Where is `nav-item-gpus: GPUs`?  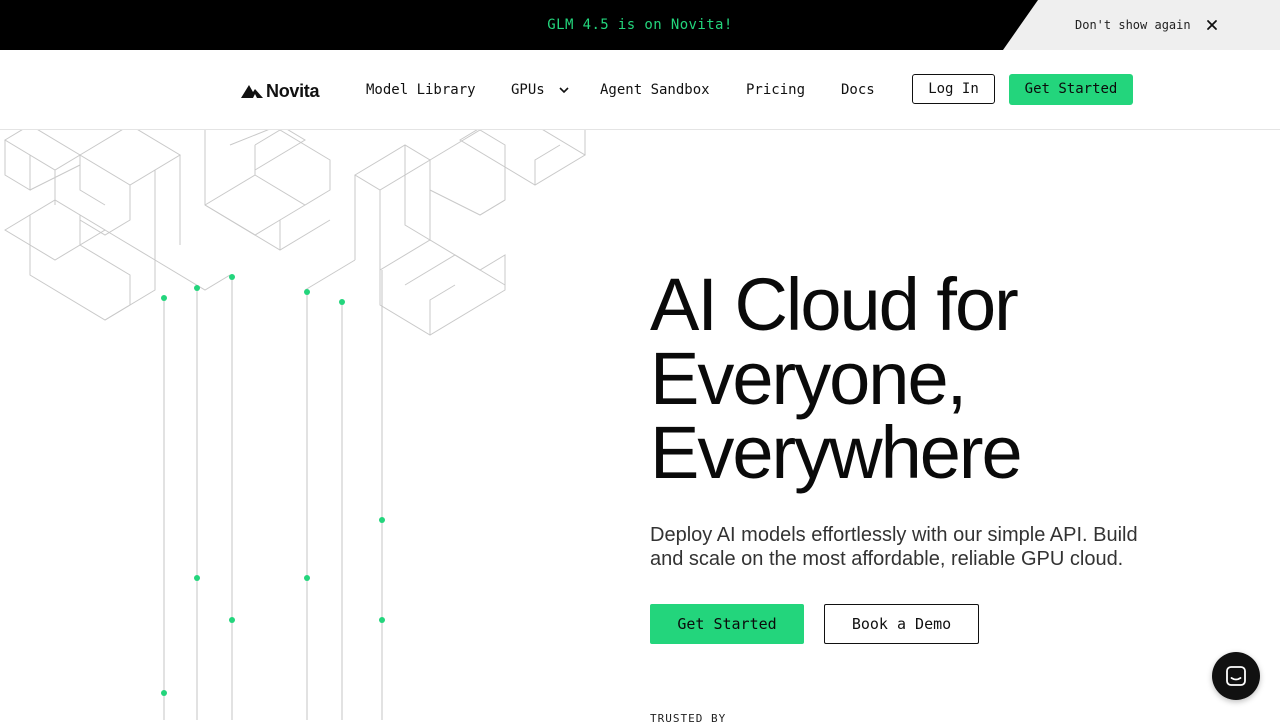 nav-item-gpus: GPUs is located at coordinates (540, 90).